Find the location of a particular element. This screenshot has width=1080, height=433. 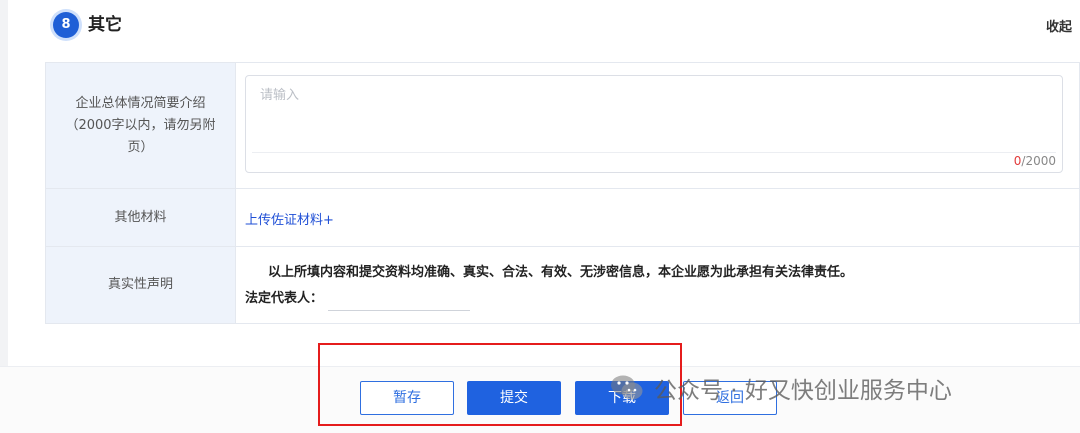

section-header: 8 其它 收起 is located at coordinates (544, 25).